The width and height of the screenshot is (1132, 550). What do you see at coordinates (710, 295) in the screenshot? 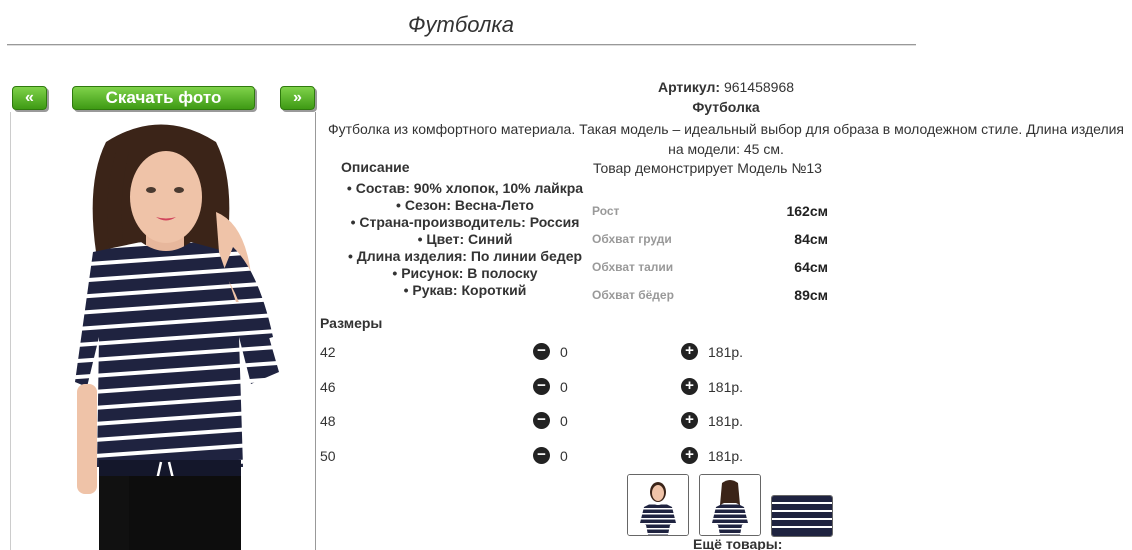
I see `model-param-hips: Обхват бёдер 89см` at bounding box center [710, 295].